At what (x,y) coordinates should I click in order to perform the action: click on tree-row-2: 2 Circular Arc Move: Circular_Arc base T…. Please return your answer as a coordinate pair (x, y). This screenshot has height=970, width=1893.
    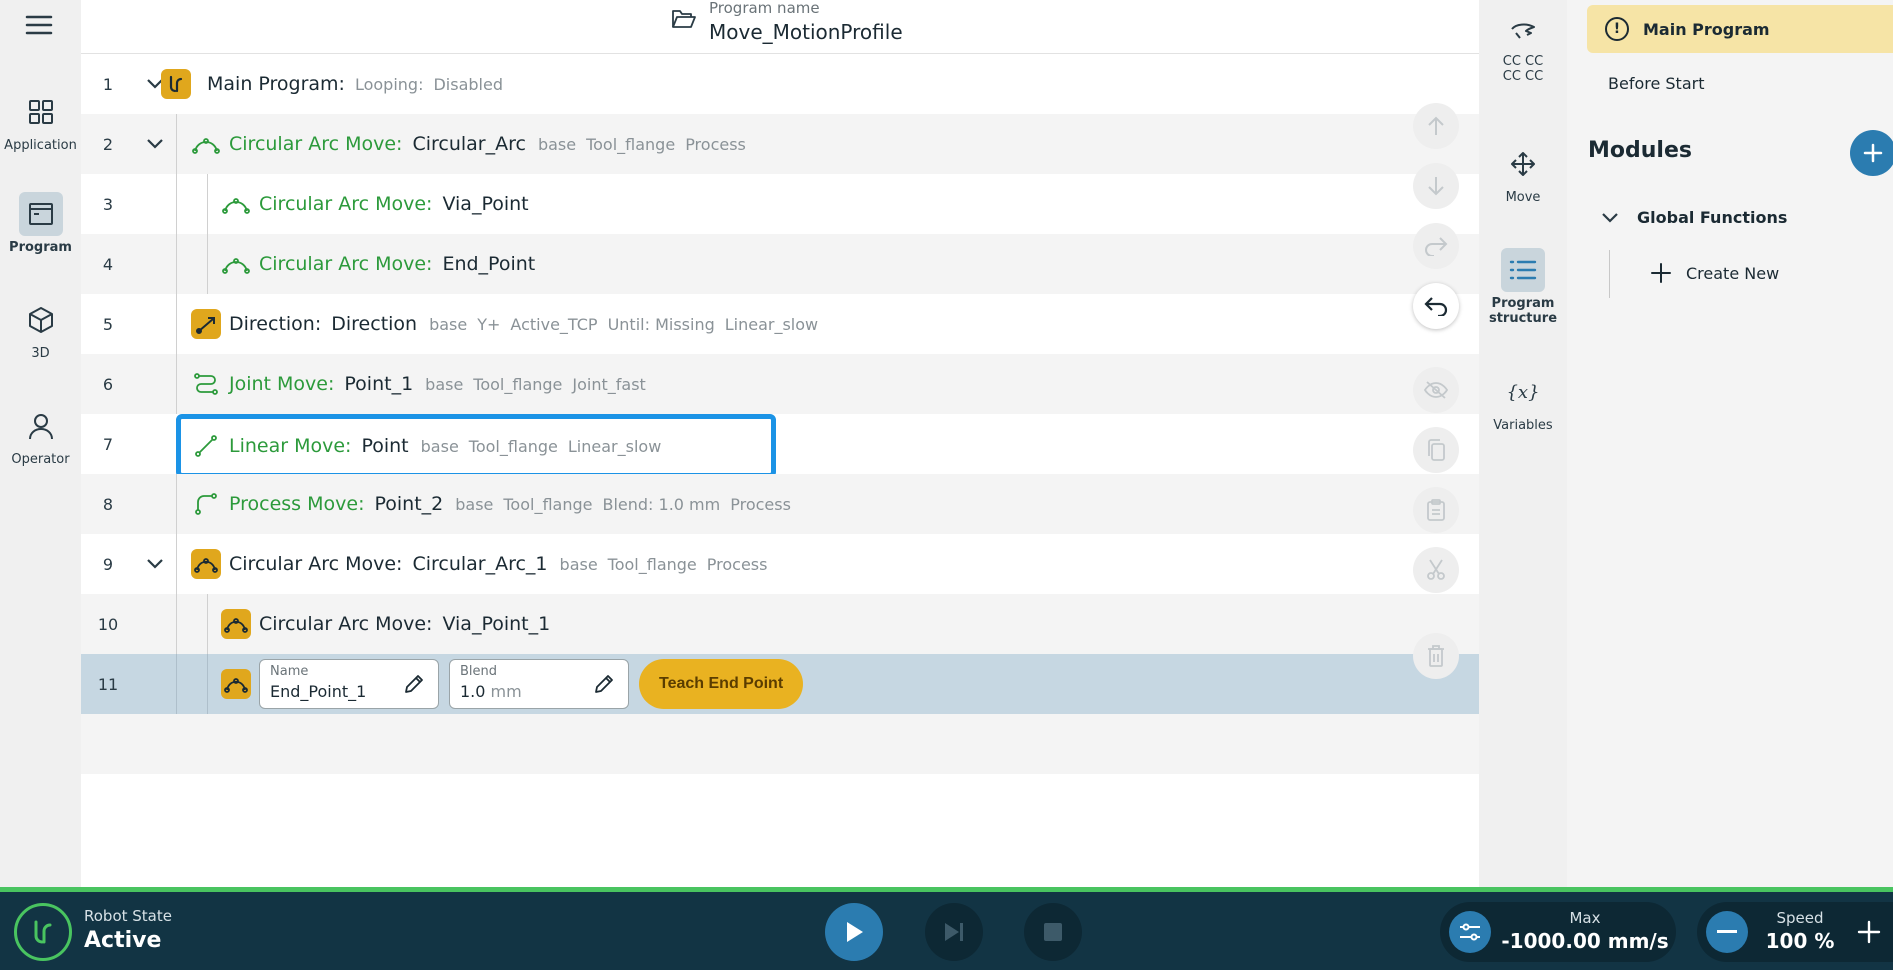
    Looking at the image, I should click on (780, 144).